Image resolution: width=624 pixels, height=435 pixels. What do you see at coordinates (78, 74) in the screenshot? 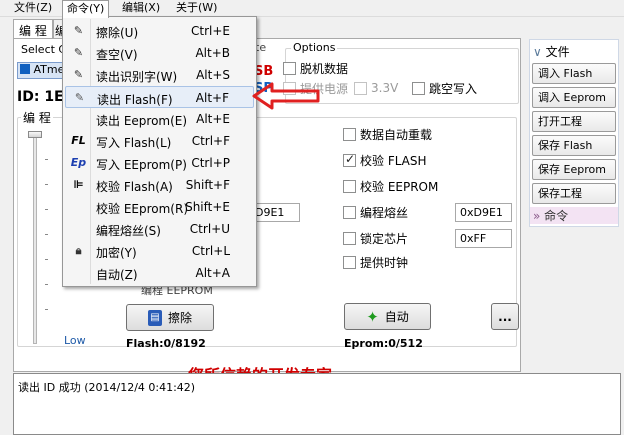
I see `read-id-icon: ✎` at bounding box center [78, 74].